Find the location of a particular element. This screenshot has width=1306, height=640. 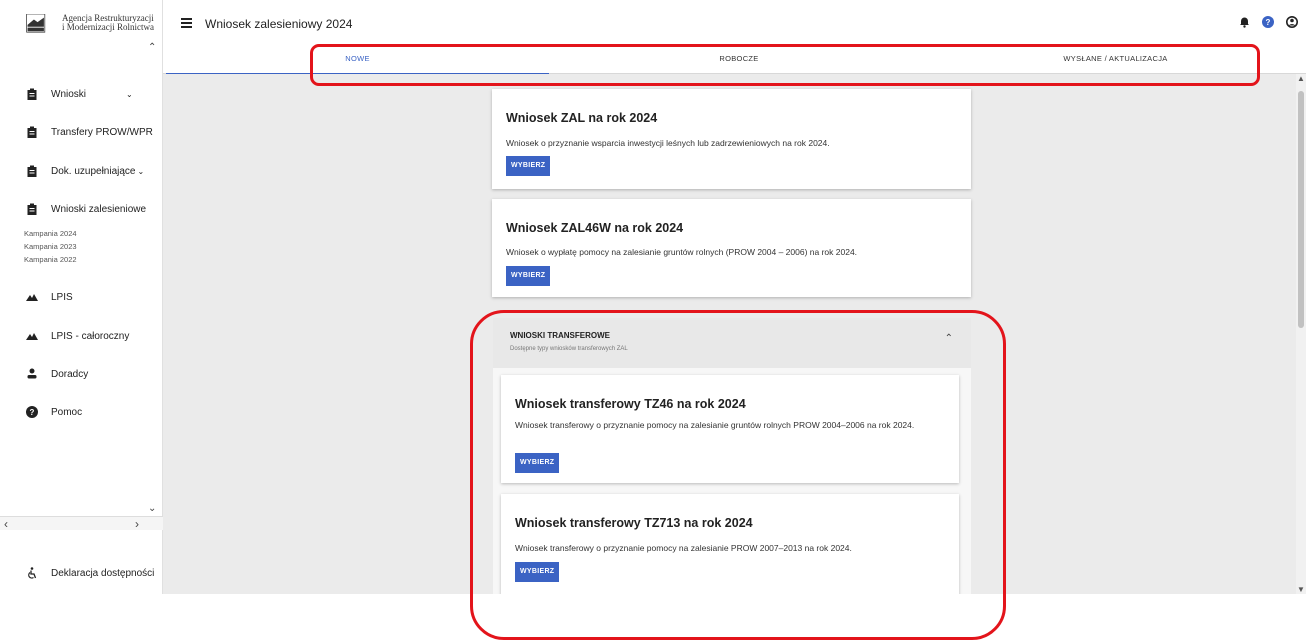

sidebar-item-label: Transfery PROW/WPR is located at coordinates (102, 132).